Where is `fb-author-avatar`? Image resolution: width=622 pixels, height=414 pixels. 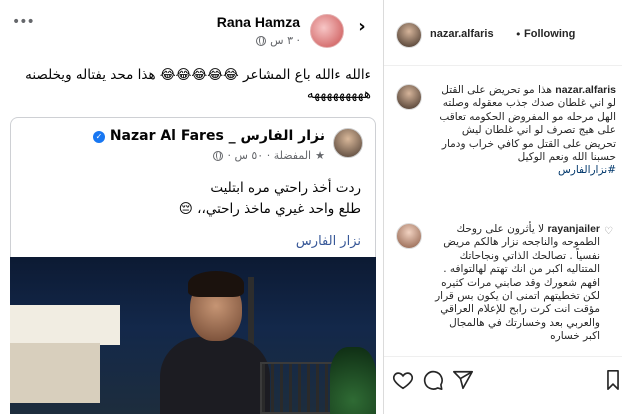
fb-author-avatar is located at coordinates (327, 31).